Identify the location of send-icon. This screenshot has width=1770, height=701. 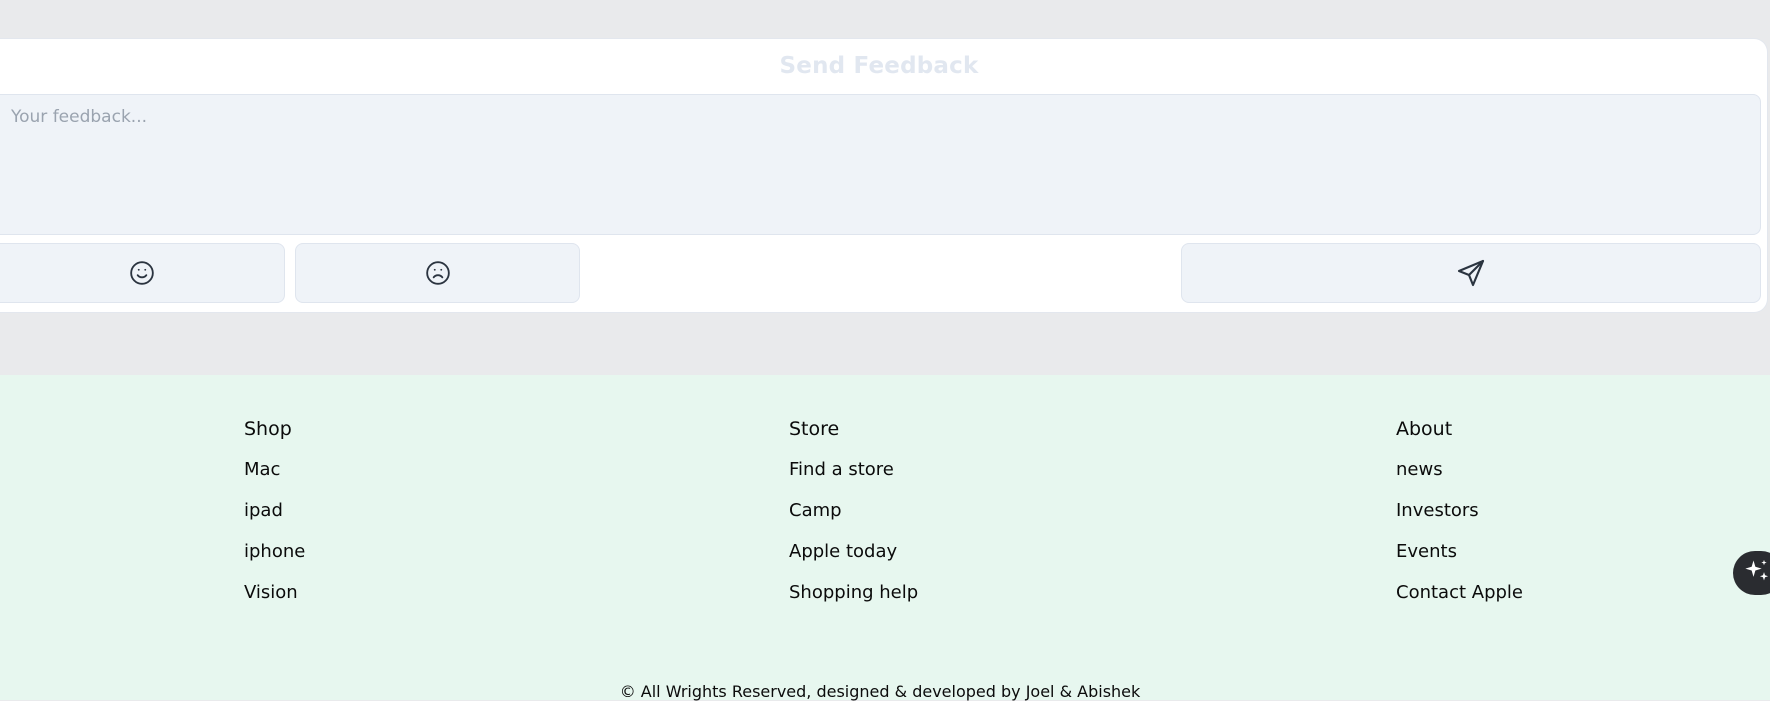
(1471, 273).